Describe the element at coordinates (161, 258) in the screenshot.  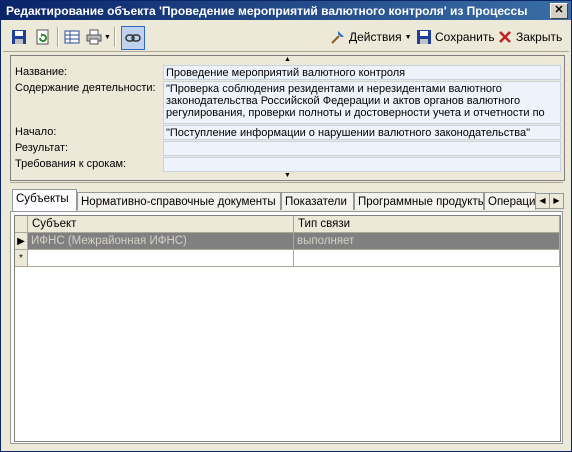
I see `cell-subject` at that location.